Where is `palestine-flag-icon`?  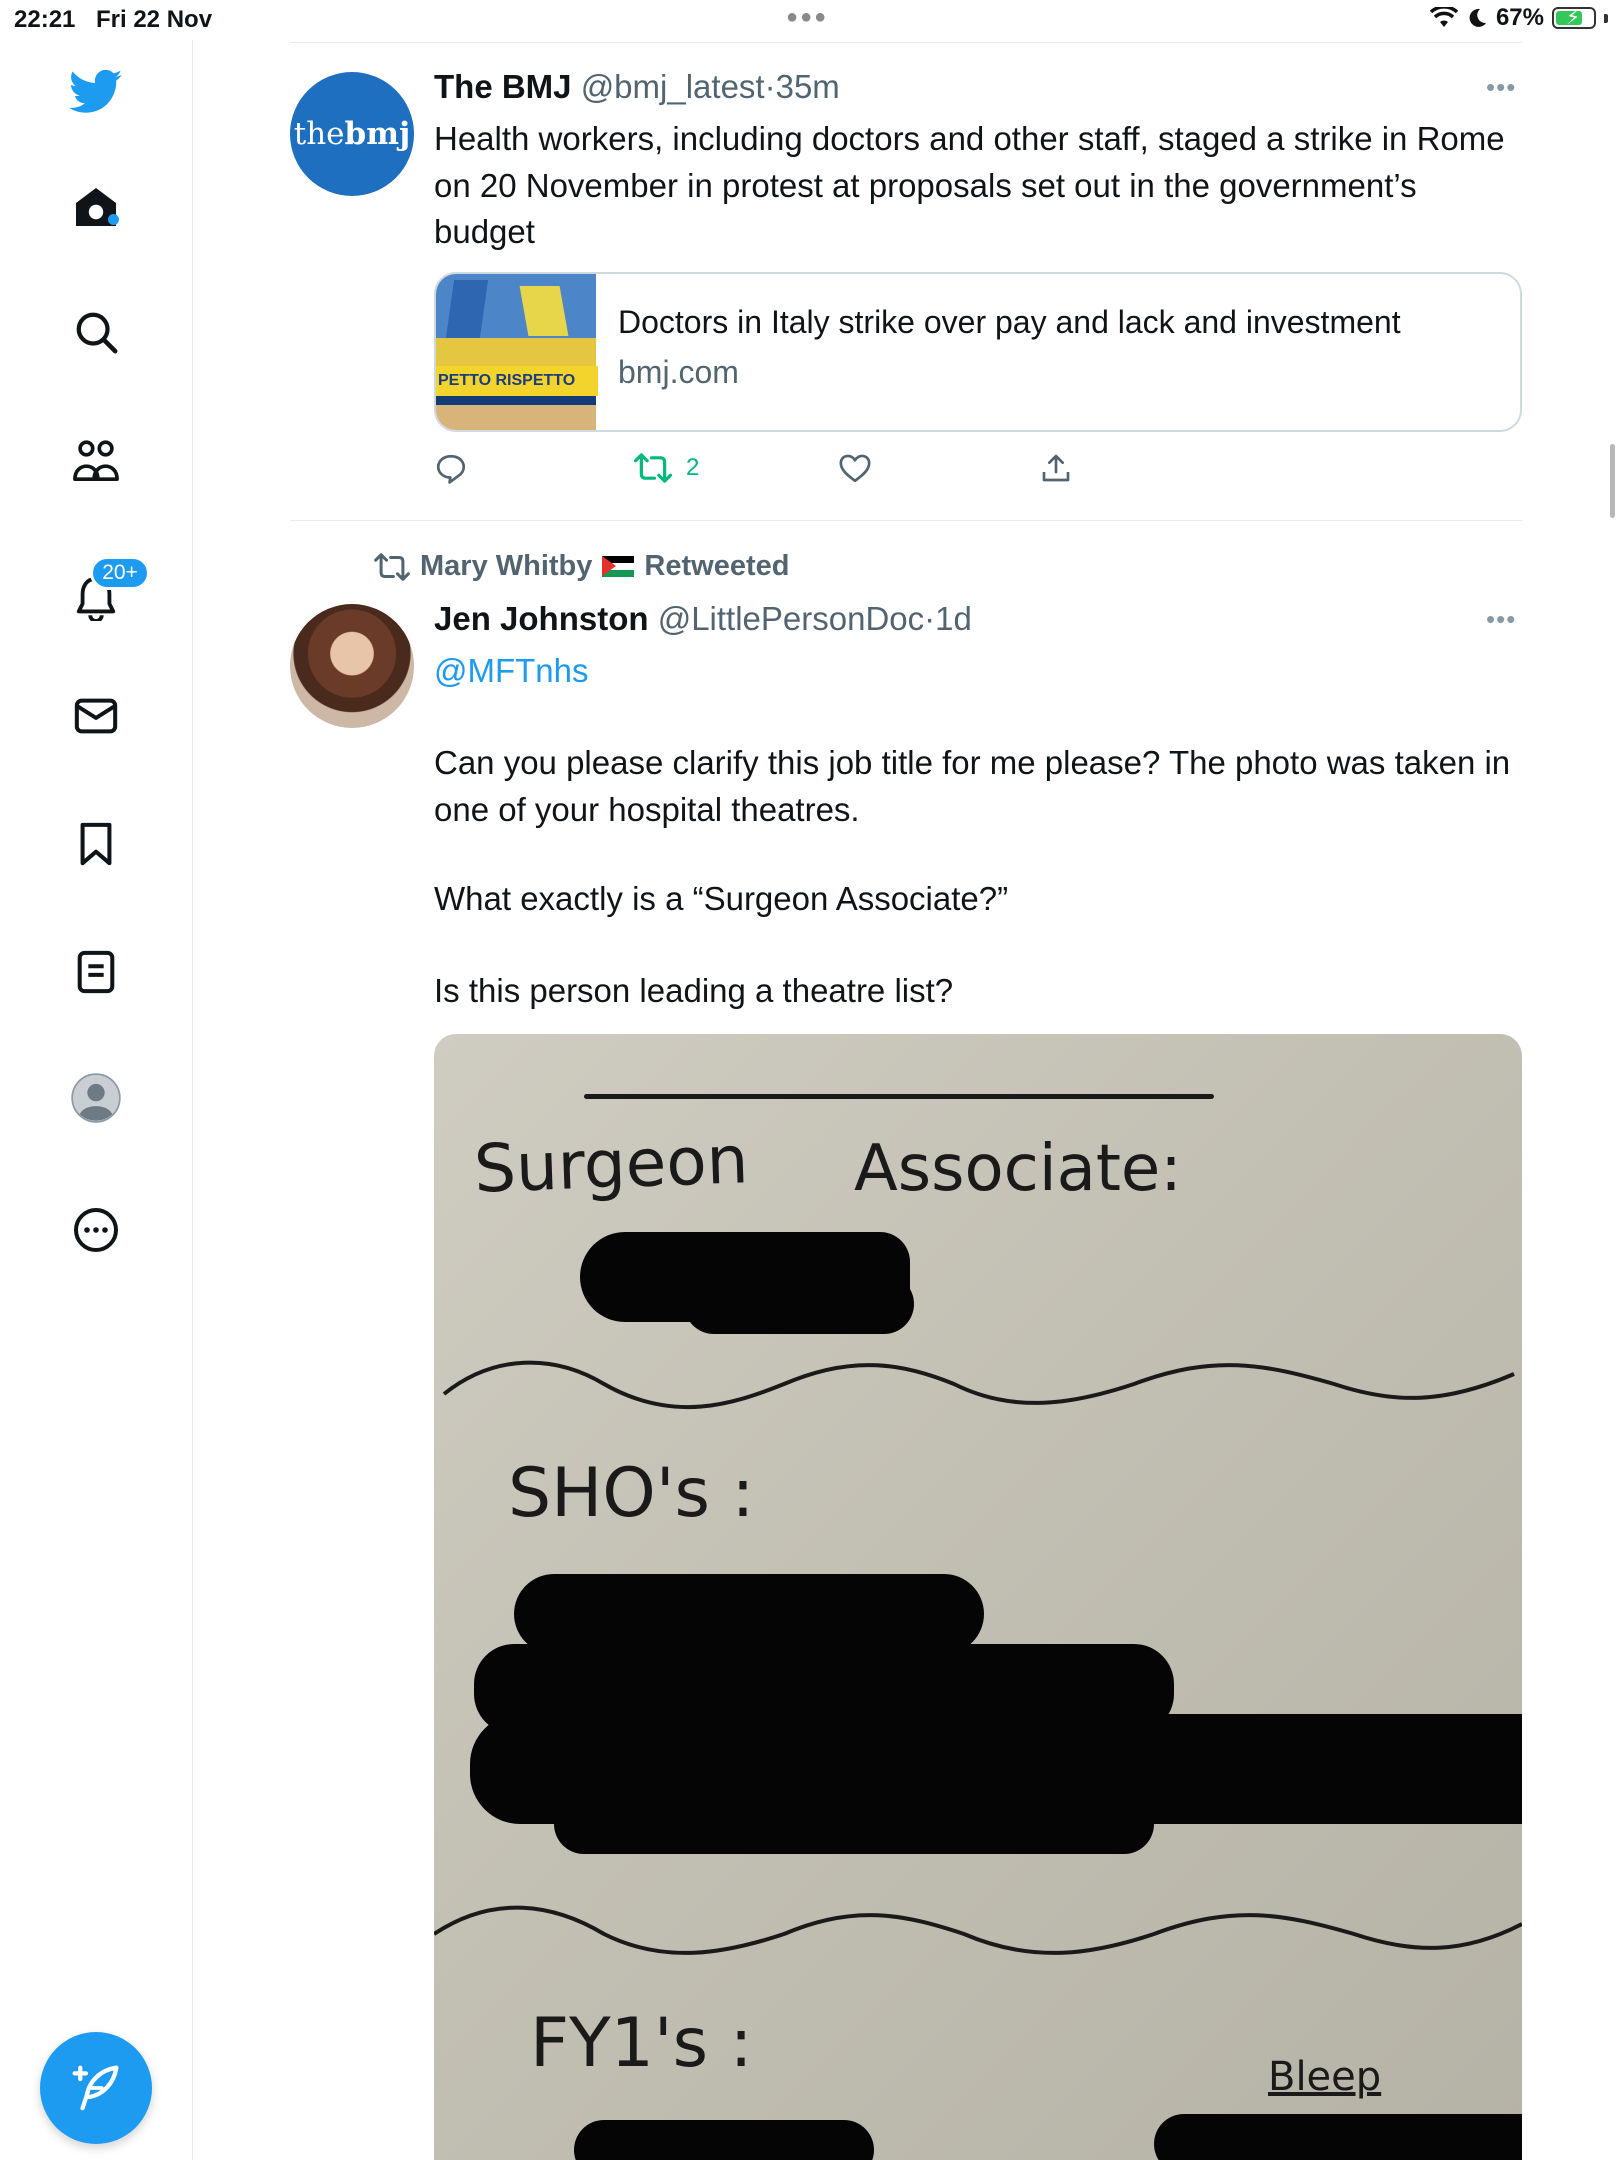 palestine-flag-icon is located at coordinates (618, 566).